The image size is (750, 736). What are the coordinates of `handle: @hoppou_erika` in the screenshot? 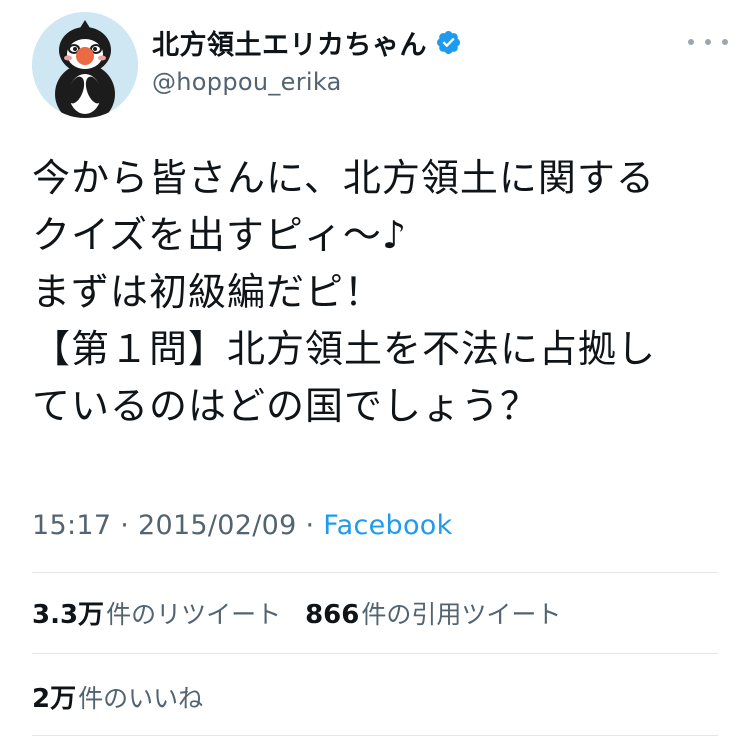 It's located at (307, 82).